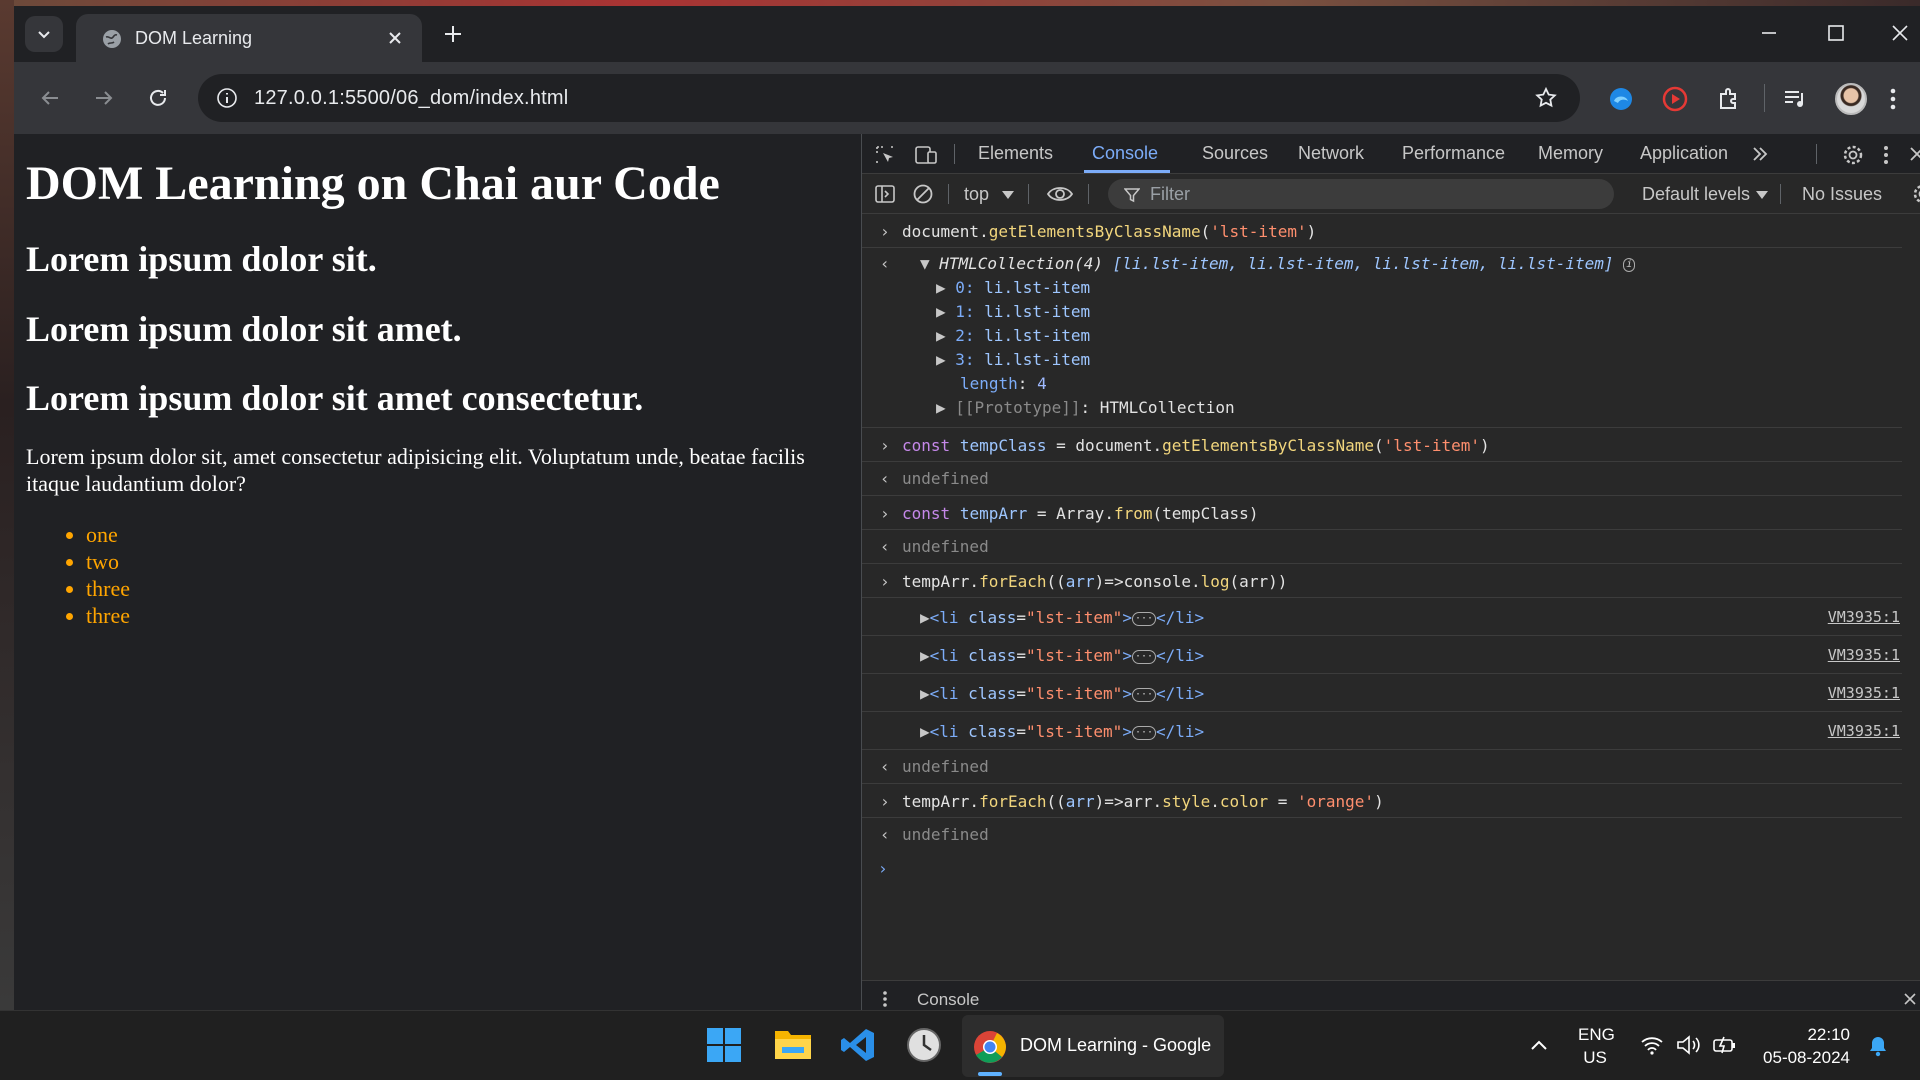 The width and height of the screenshot is (1920, 1080). I want to click on filter-input: Filter, so click(1361, 194).